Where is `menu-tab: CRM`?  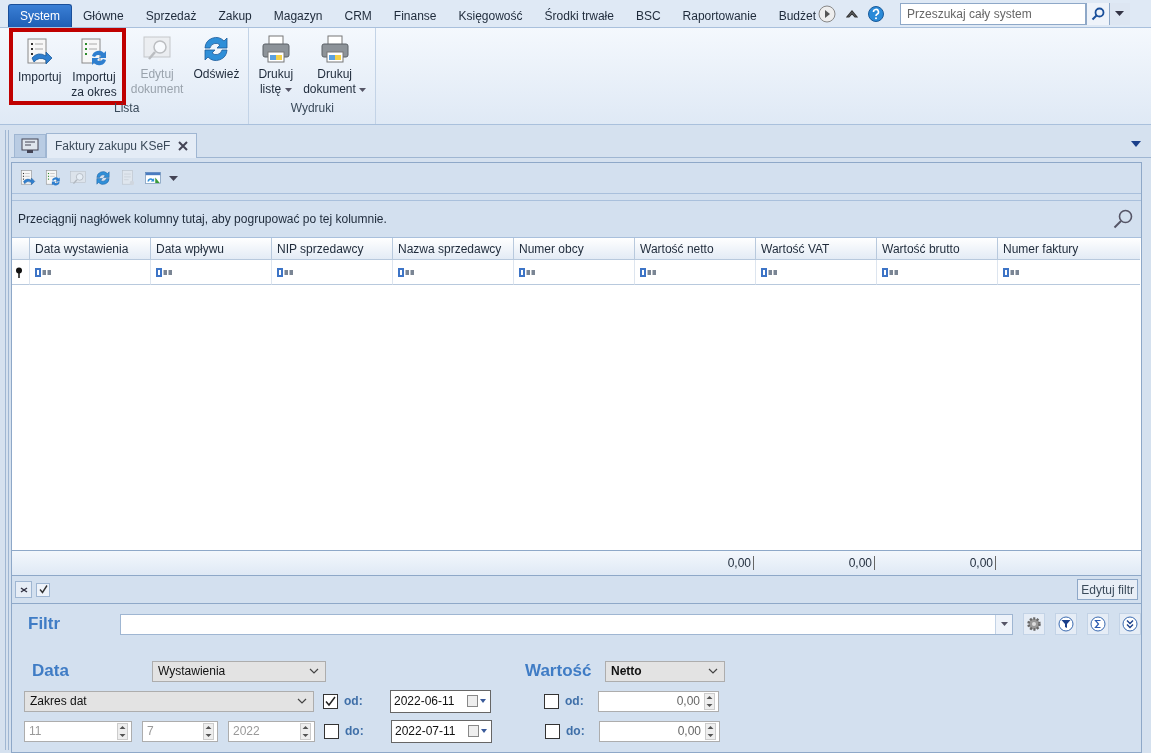 menu-tab: CRM is located at coordinates (358, 16).